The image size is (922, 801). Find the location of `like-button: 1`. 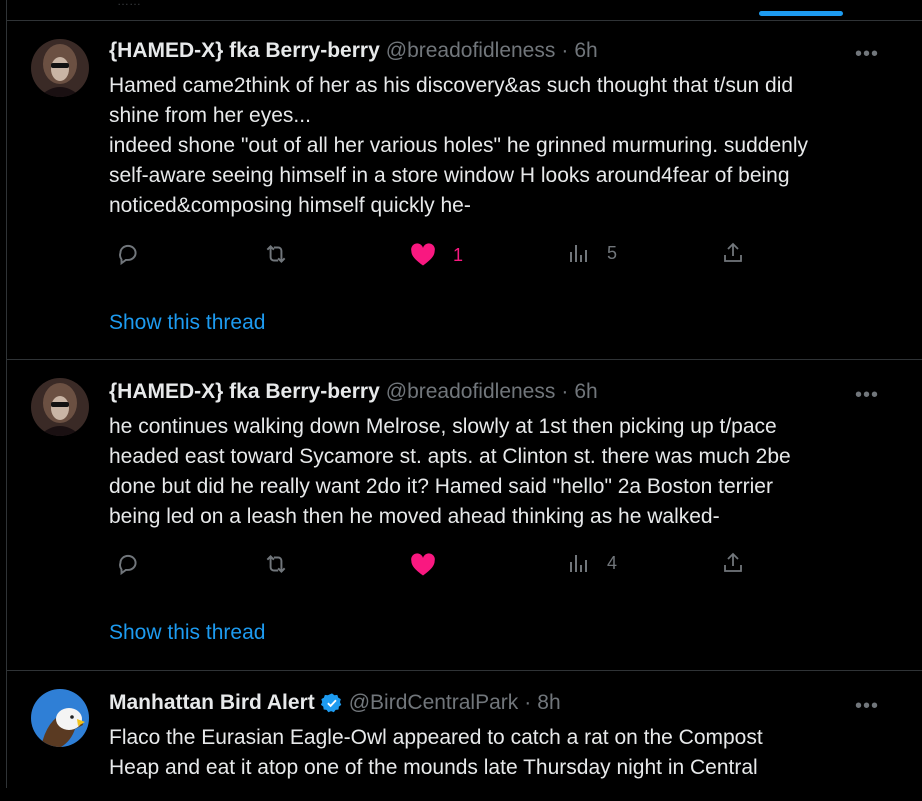

like-button: 1 is located at coordinates (436, 255).